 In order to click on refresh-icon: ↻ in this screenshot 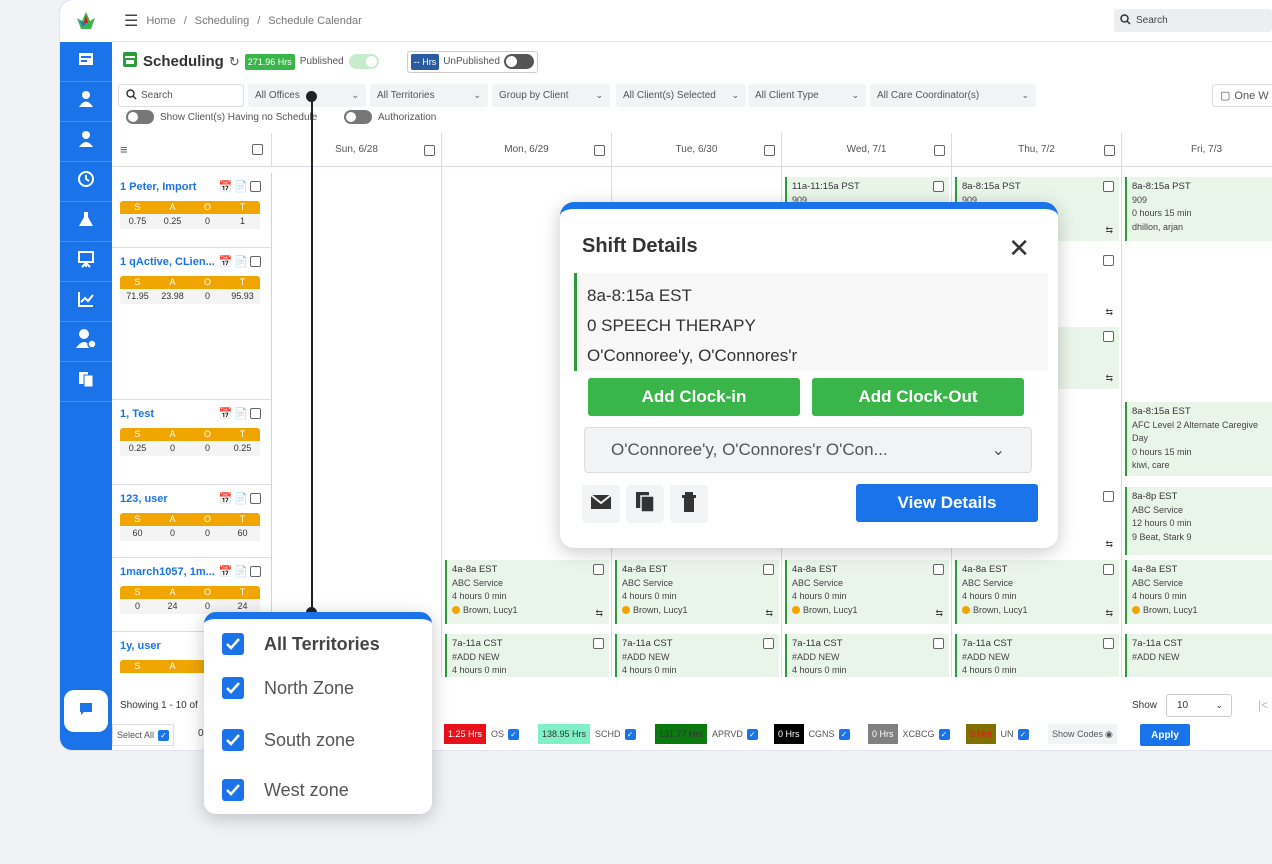, I will do `click(234, 62)`.